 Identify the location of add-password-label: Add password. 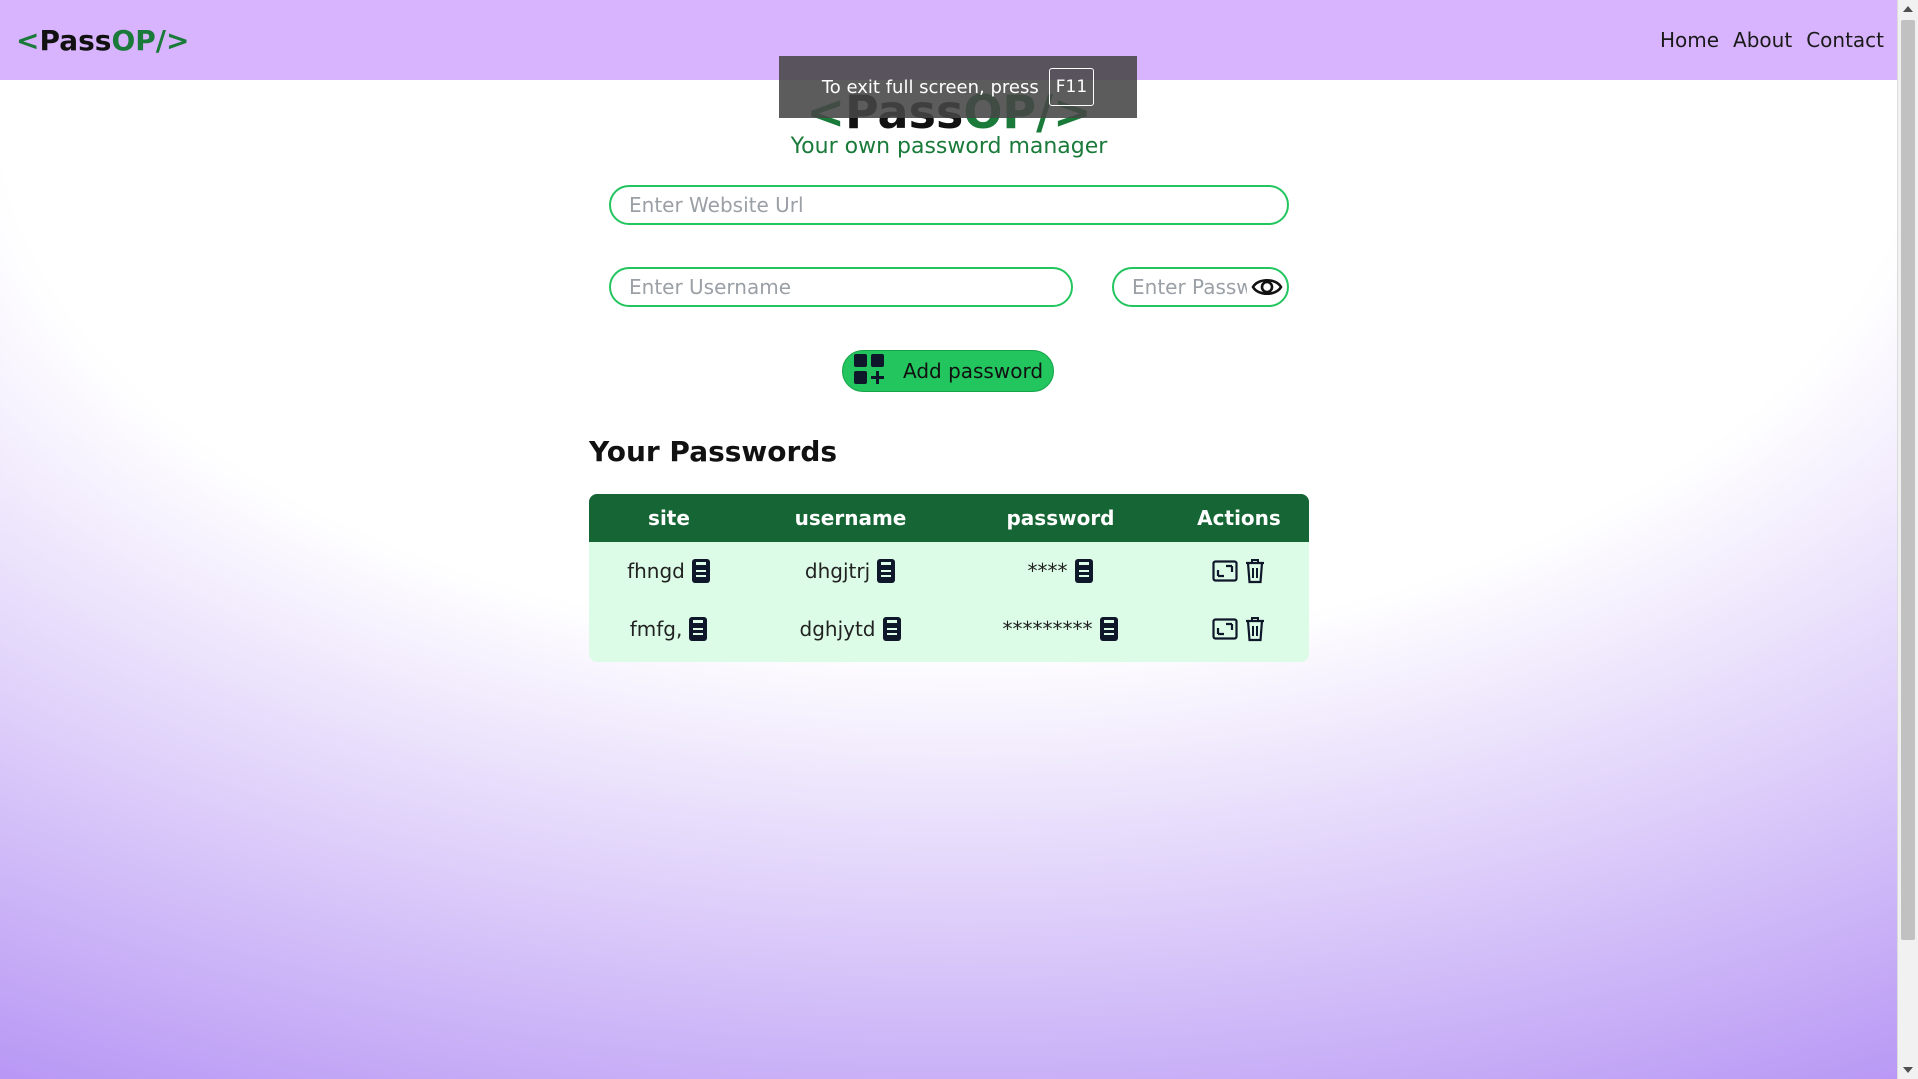
(973, 371).